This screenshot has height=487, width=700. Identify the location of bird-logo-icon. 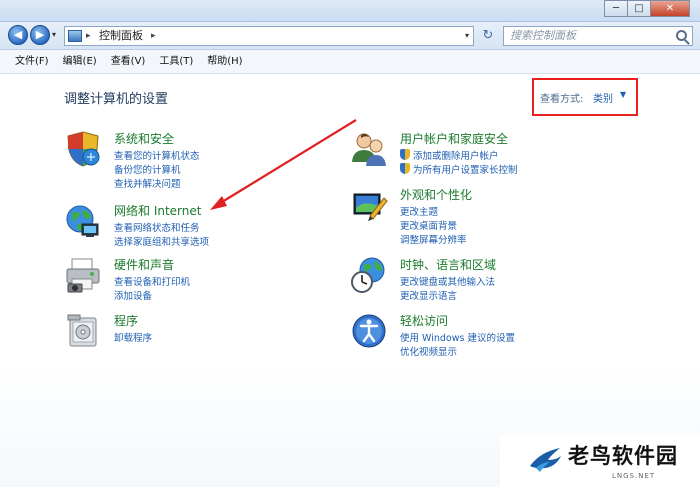
(545, 460).